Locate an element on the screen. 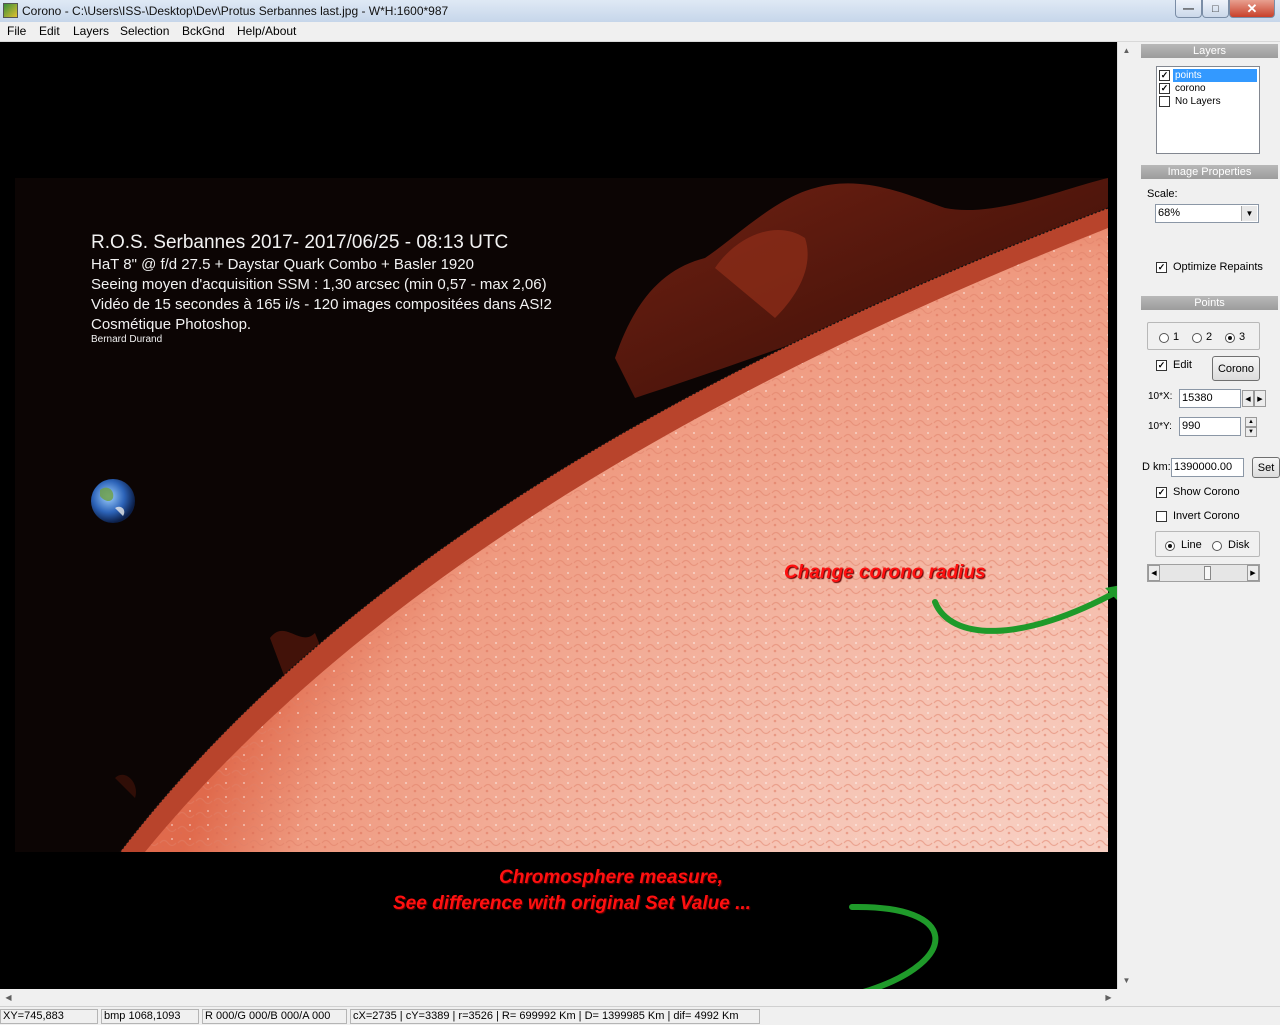 Image resolution: width=1280 pixels, height=1025 pixels. status-bmp: bmp 1068,1093 is located at coordinates (150, 1016).